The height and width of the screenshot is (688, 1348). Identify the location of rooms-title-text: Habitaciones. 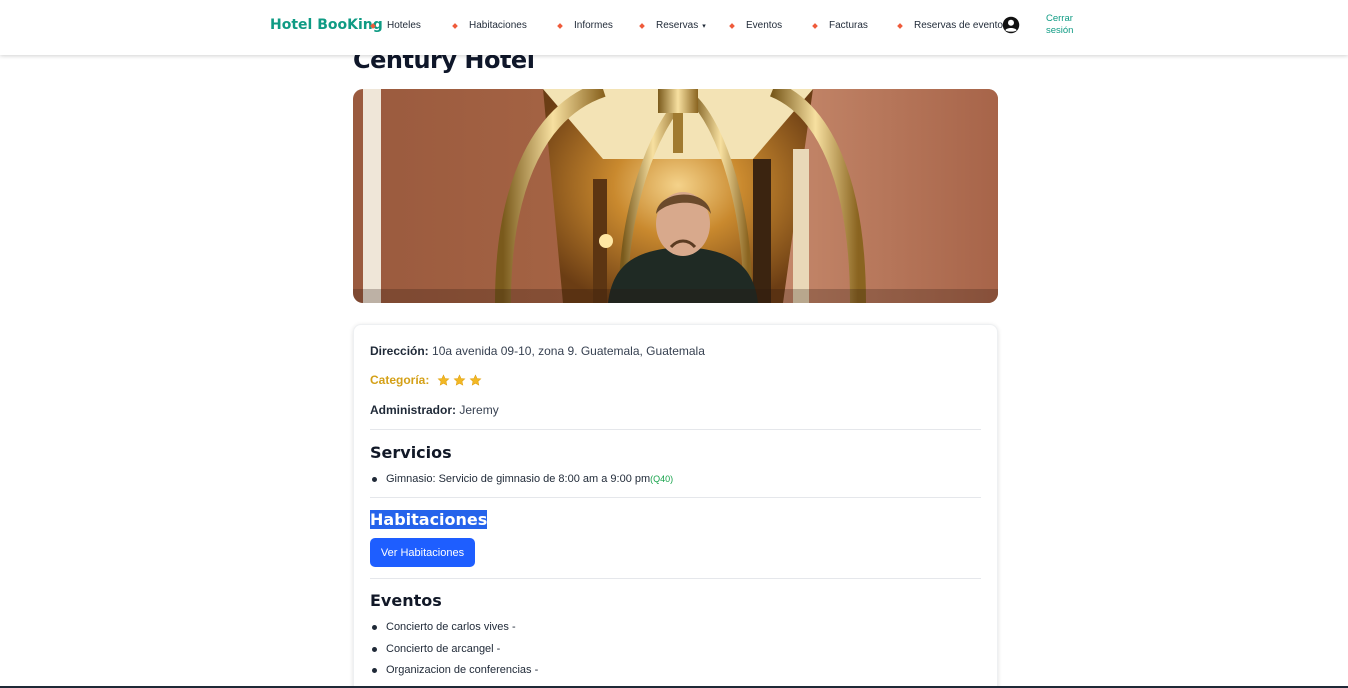
(429, 519).